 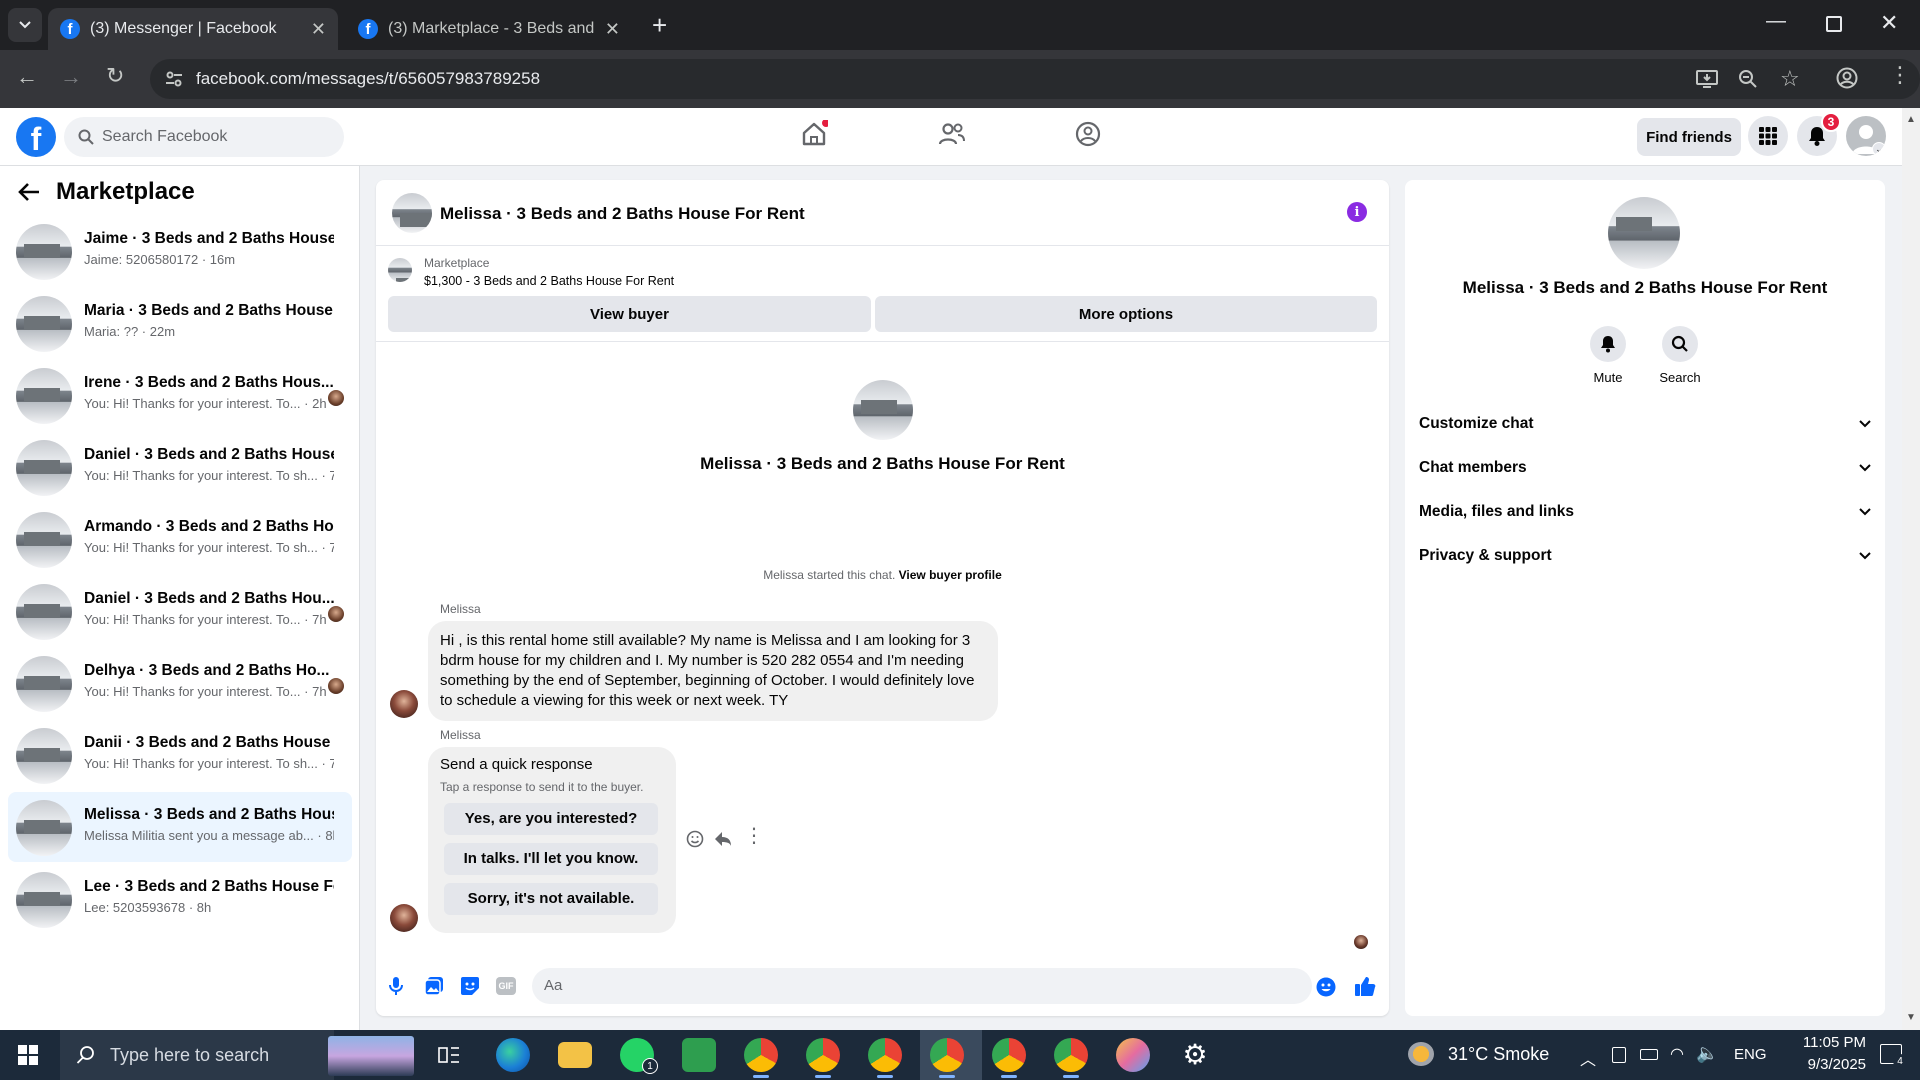 What do you see at coordinates (882, 410) in the screenshot?
I see `intro-avatar` at bounding box center [882, 410].